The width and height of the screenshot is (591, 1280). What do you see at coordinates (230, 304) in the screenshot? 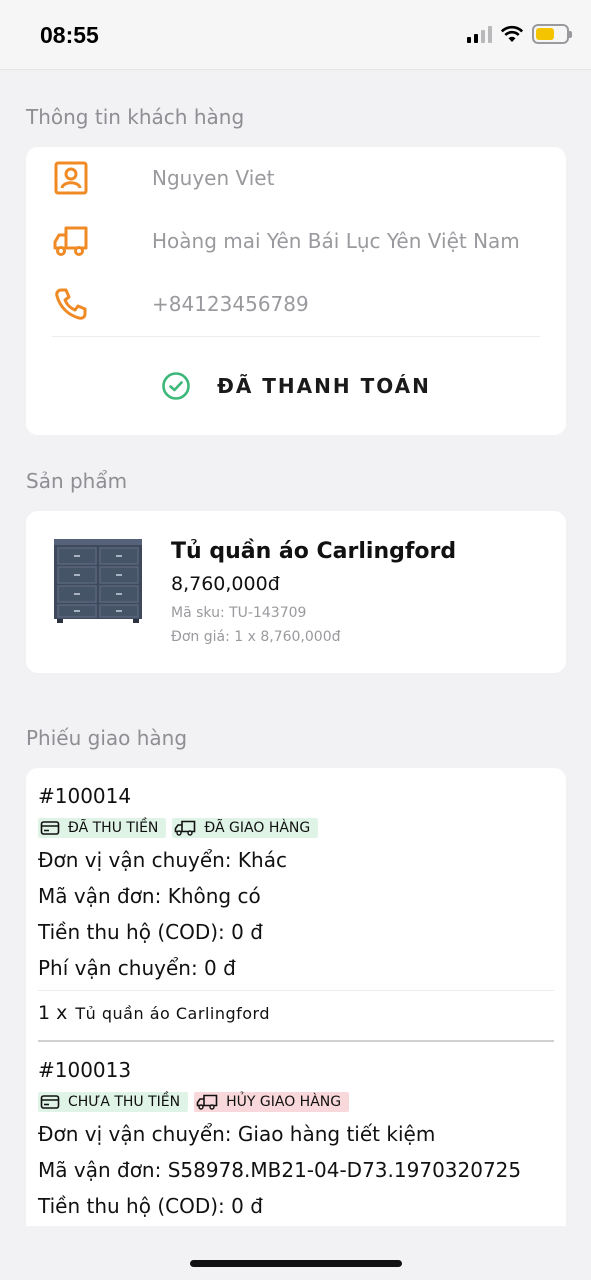
I see `customer-phone: +84123456789` at bounding box center [230, 304].